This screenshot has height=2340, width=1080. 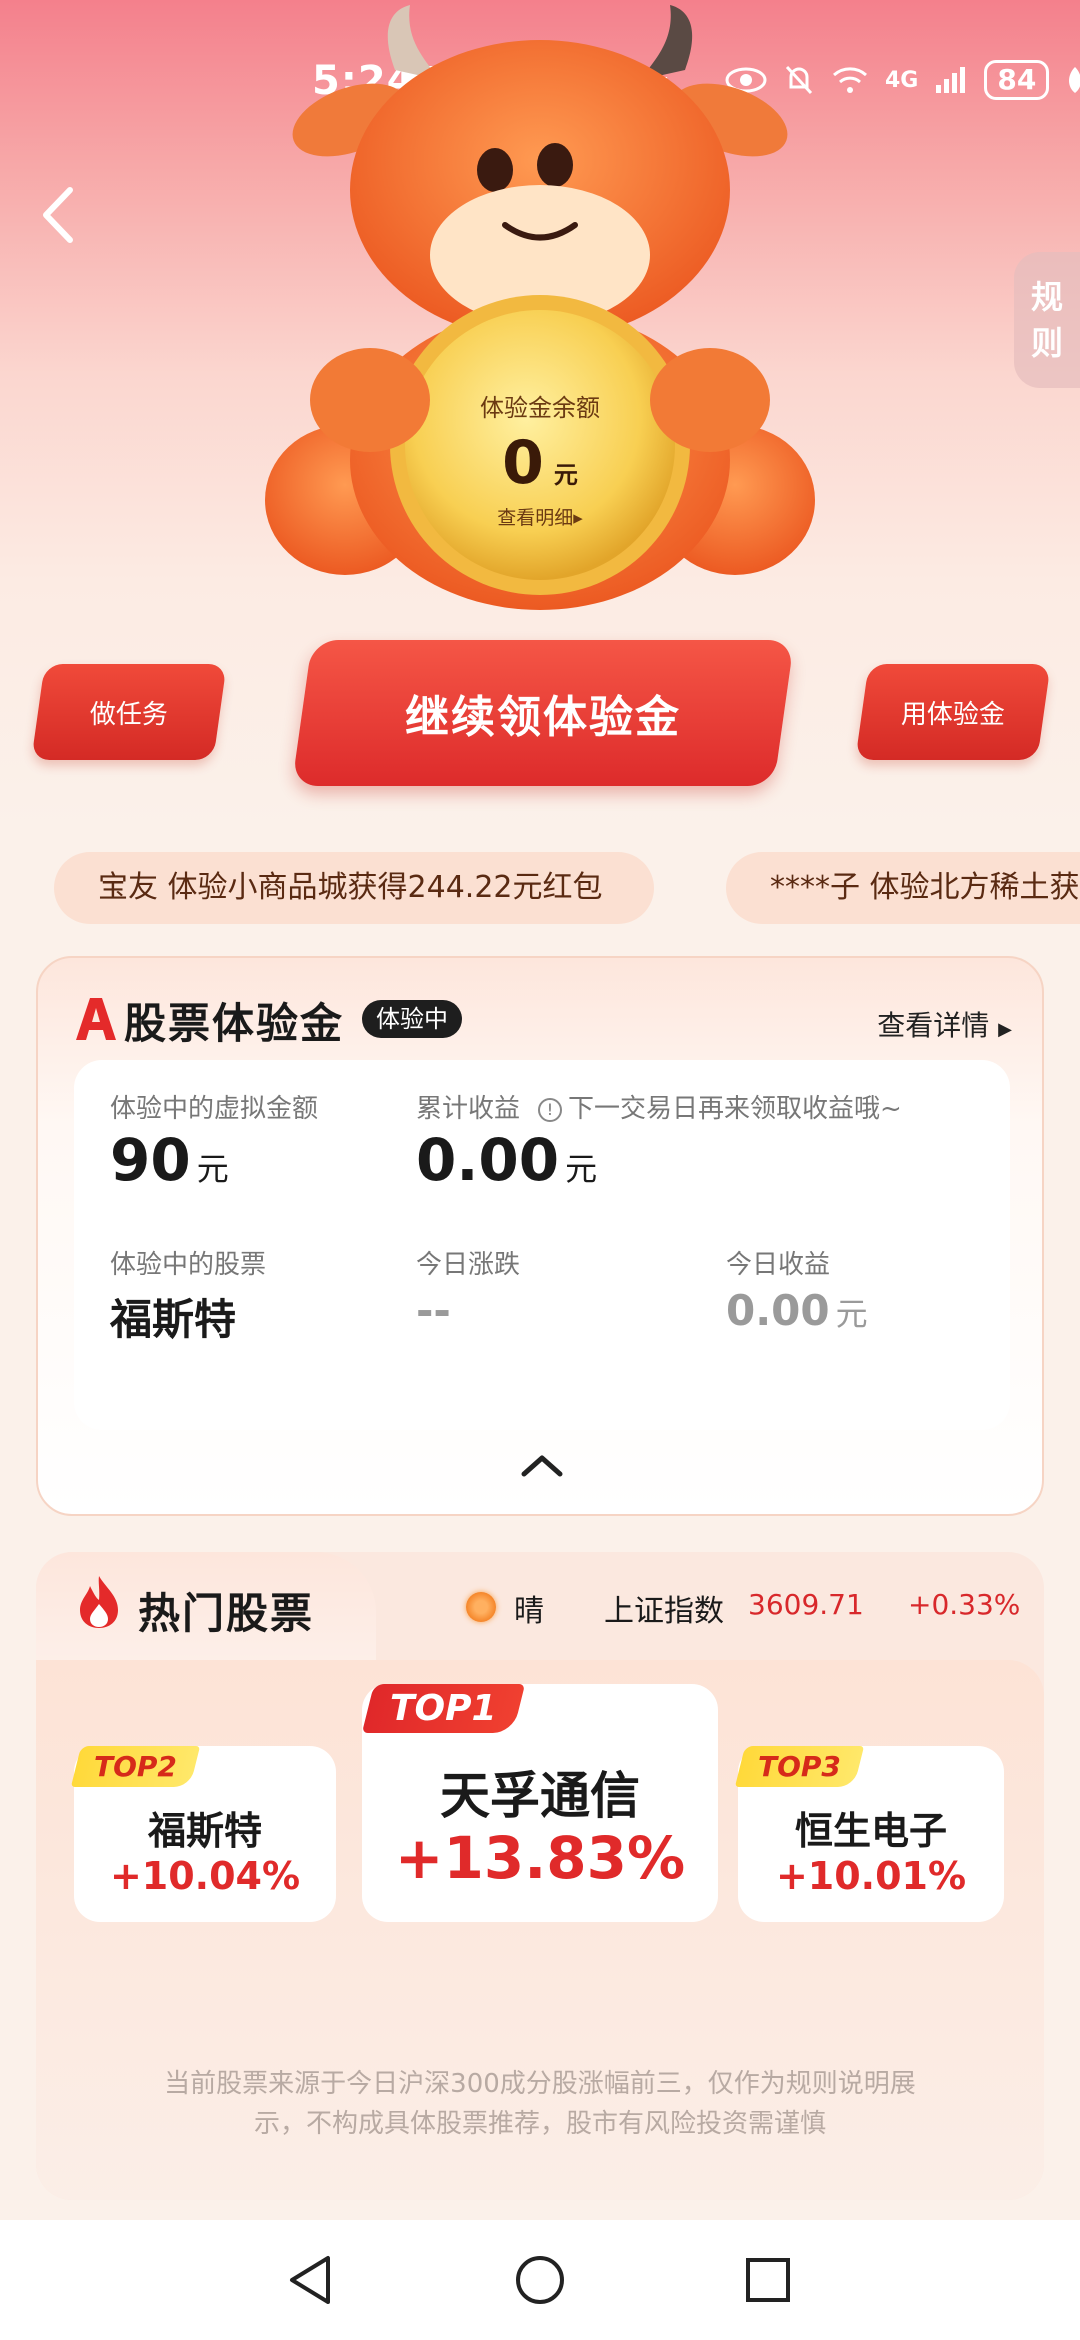 I want to click on virtual-amount-label: 体验中的虚拟金额, so click(x=214, y=1109).